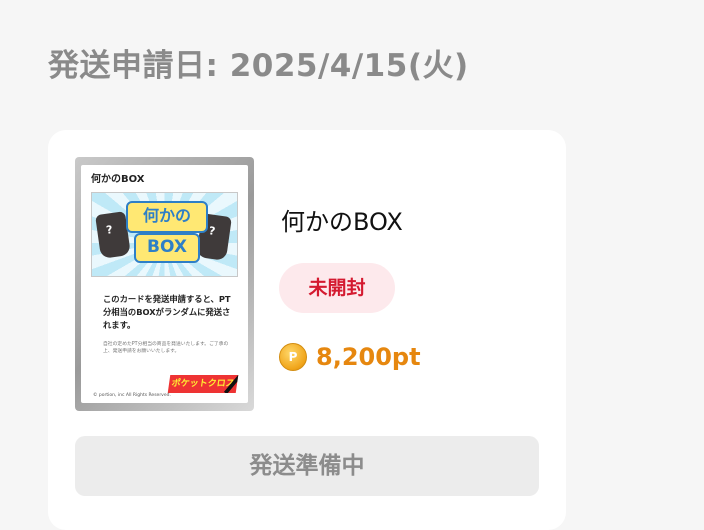 This screenshot has height=530, width=704. Describe the element at coordinates (307, 466) in the screenshot. I see `shipping-status-button: 発送準備中` at that location.